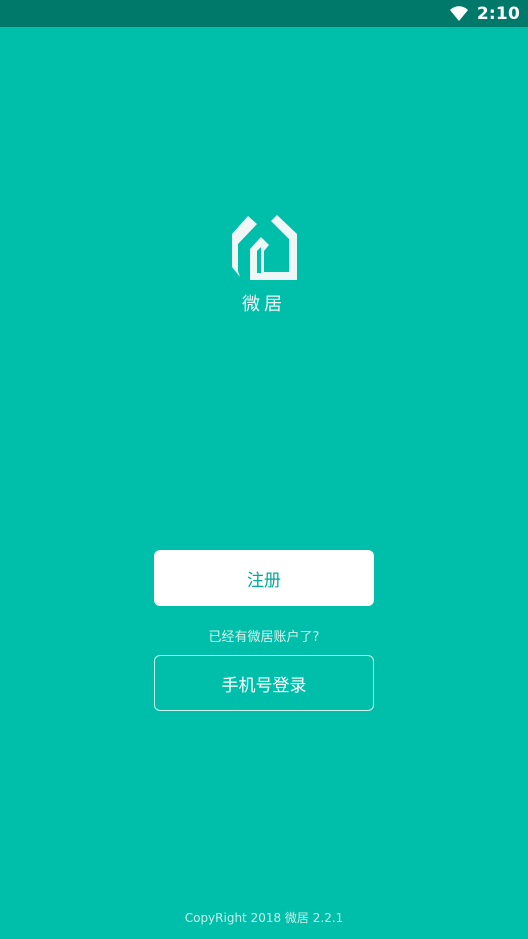 Image resolution: width=528 pixels, height=939 pixels. I want to click on copyright-text: CopyRight 2018 微居 2.2.1, so click(264, 918).